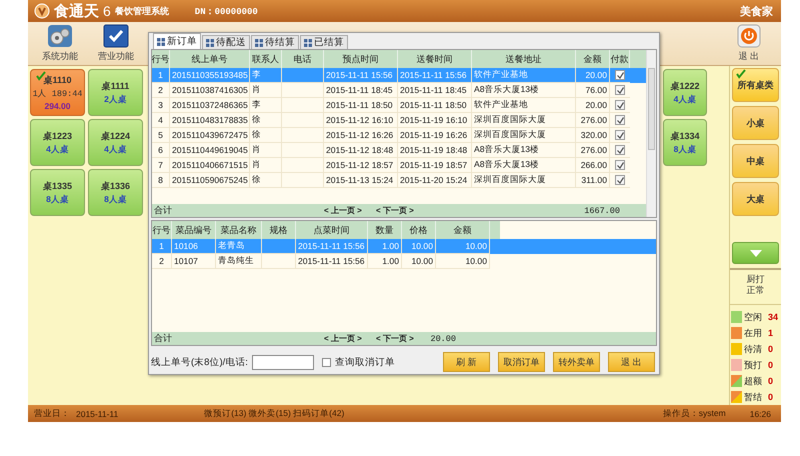  What do you see at coordinates (755, 123) in the screenshot?
I see `category-button: 小桌` at bounding box center [755, 123].